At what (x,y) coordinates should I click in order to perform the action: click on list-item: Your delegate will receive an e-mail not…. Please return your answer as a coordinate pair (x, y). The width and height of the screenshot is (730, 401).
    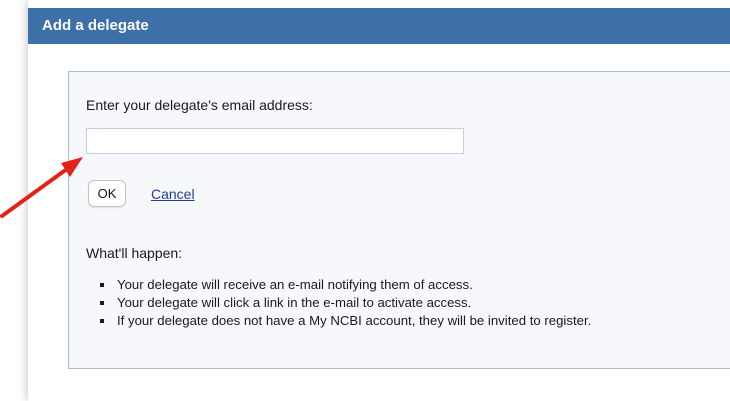
    Looking at the image, I should click on (414, 285).